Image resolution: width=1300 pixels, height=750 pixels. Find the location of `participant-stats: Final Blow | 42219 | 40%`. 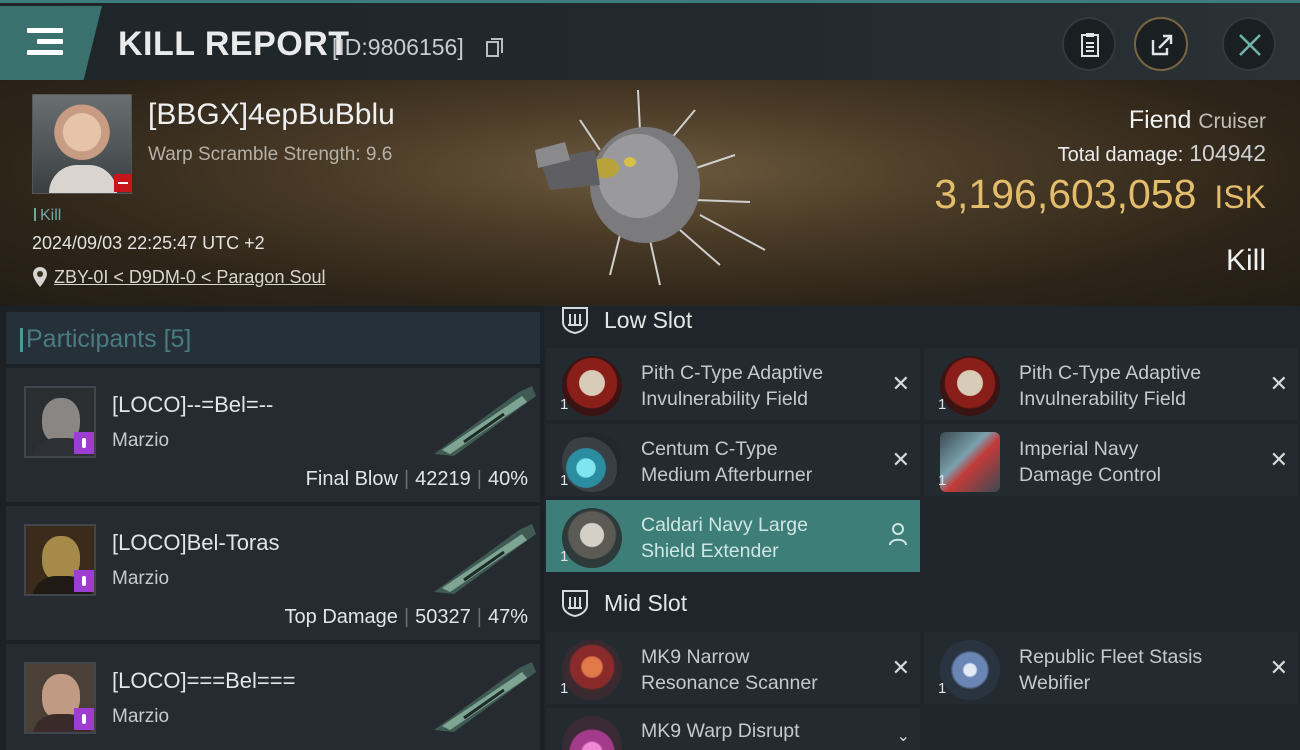

participant-stats: Final Blow | 42219 | 40% is located at coordinates (417, 479).